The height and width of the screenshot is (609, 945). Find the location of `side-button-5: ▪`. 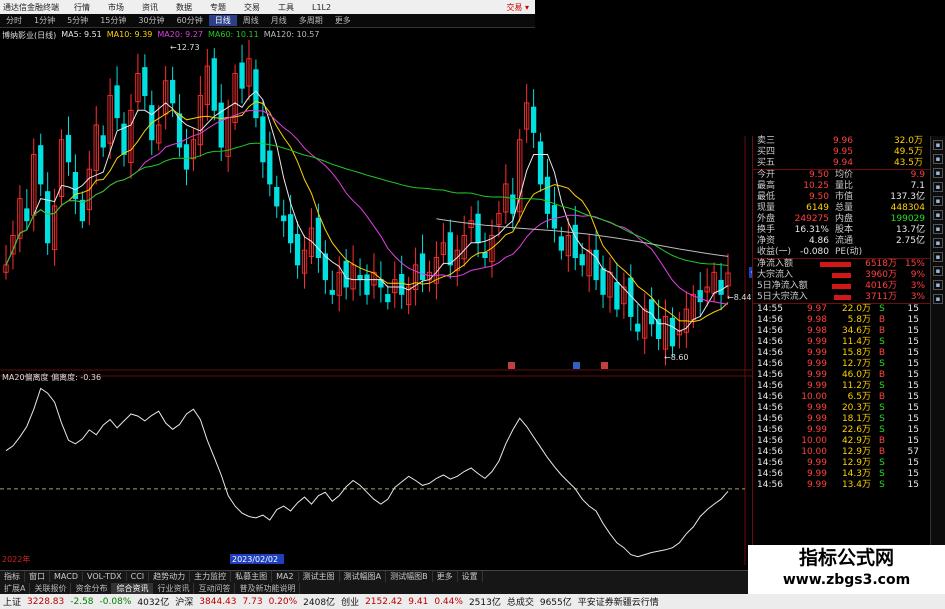

side-button-5: ▪ is located at coordinates (938, 201).